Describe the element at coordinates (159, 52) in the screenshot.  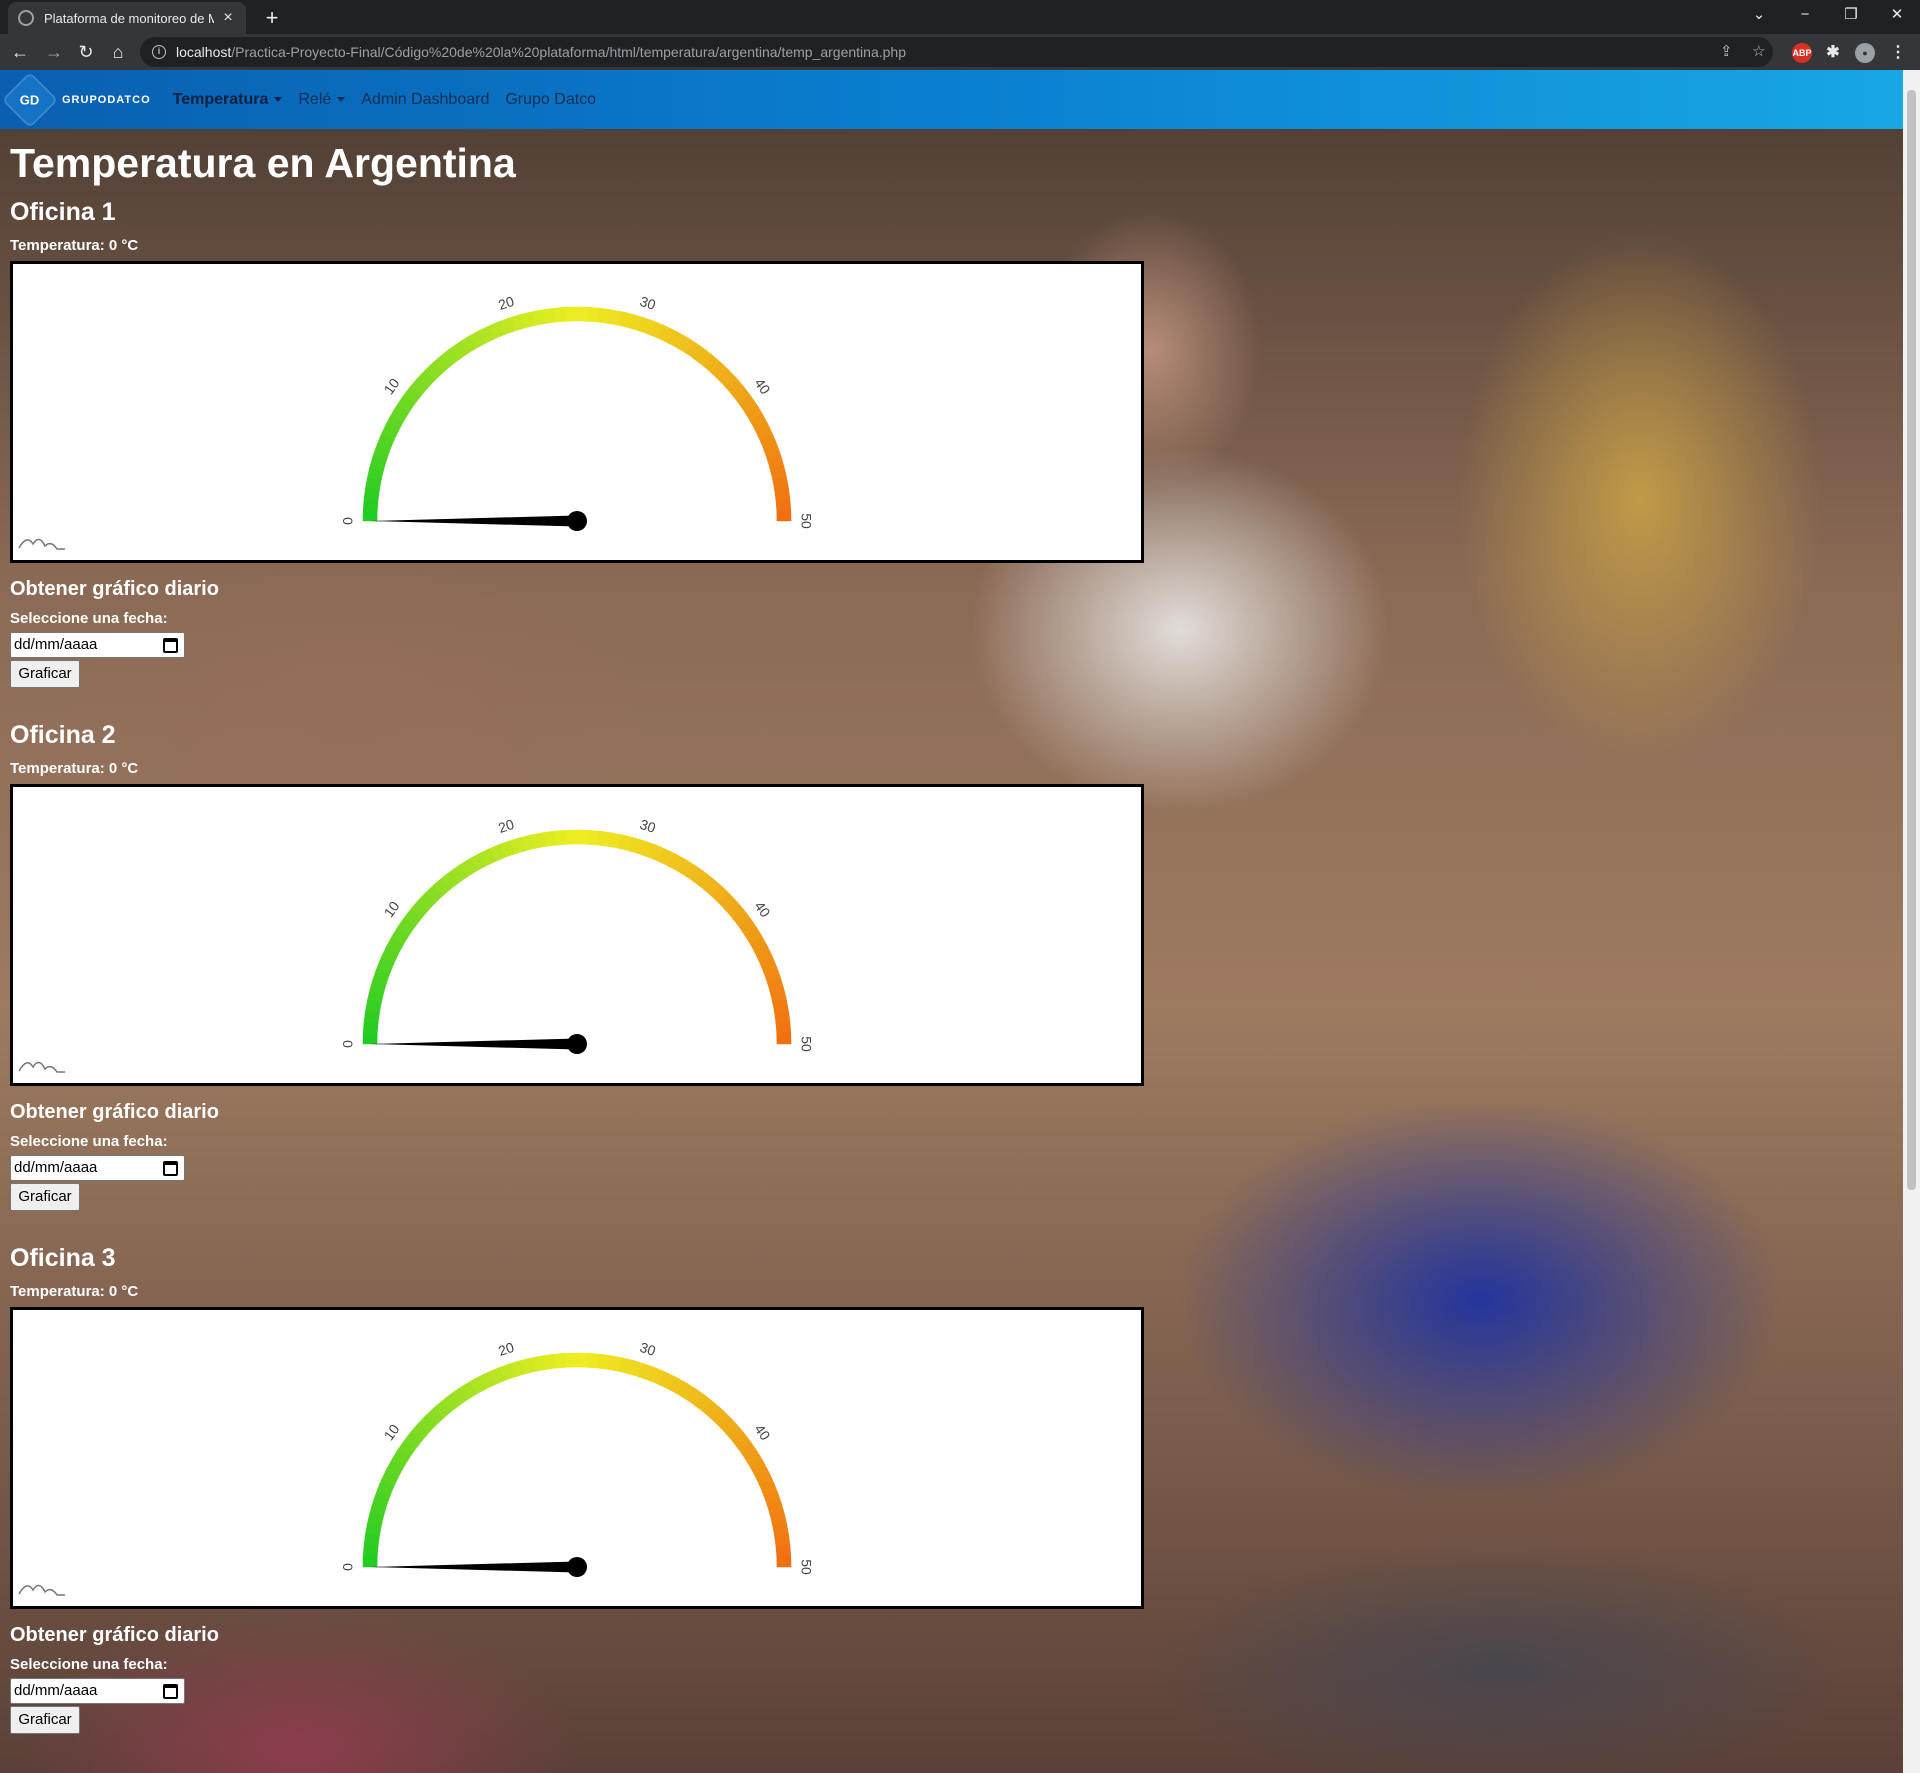
I see `info-icon: i` at that location.